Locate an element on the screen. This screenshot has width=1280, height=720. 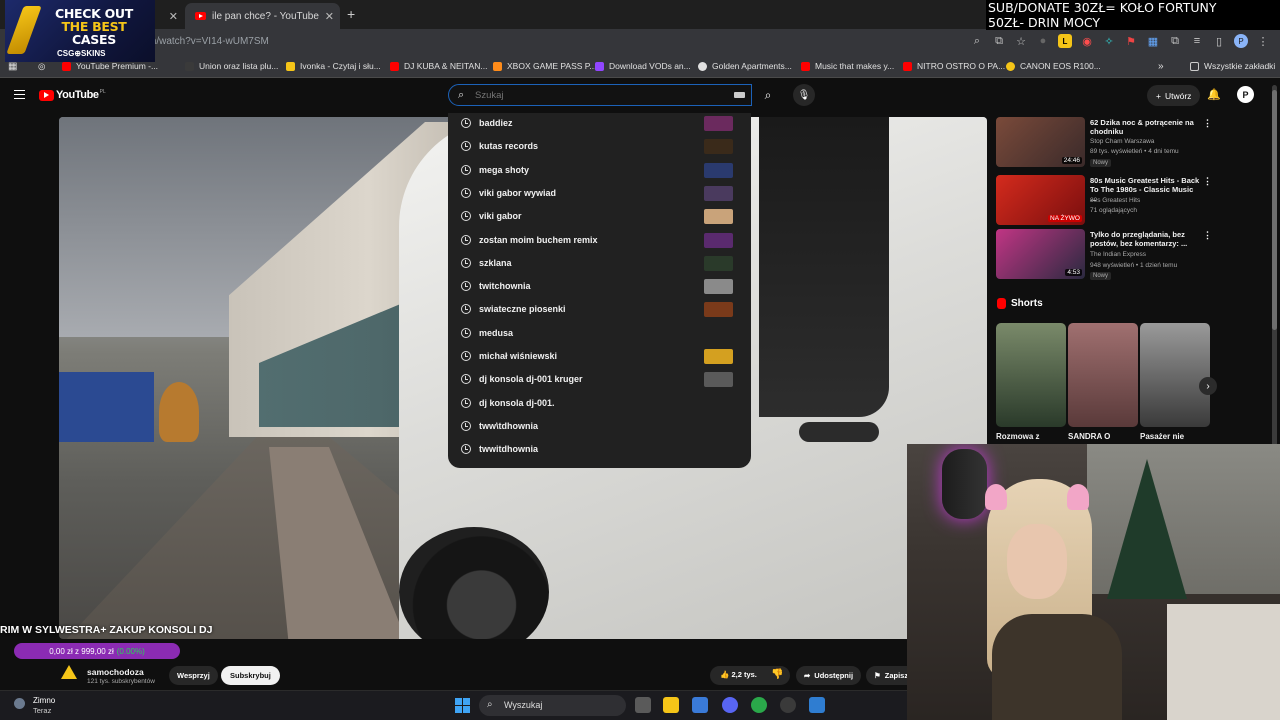
profile-avatar: P is located at coordinates (1241, 41).